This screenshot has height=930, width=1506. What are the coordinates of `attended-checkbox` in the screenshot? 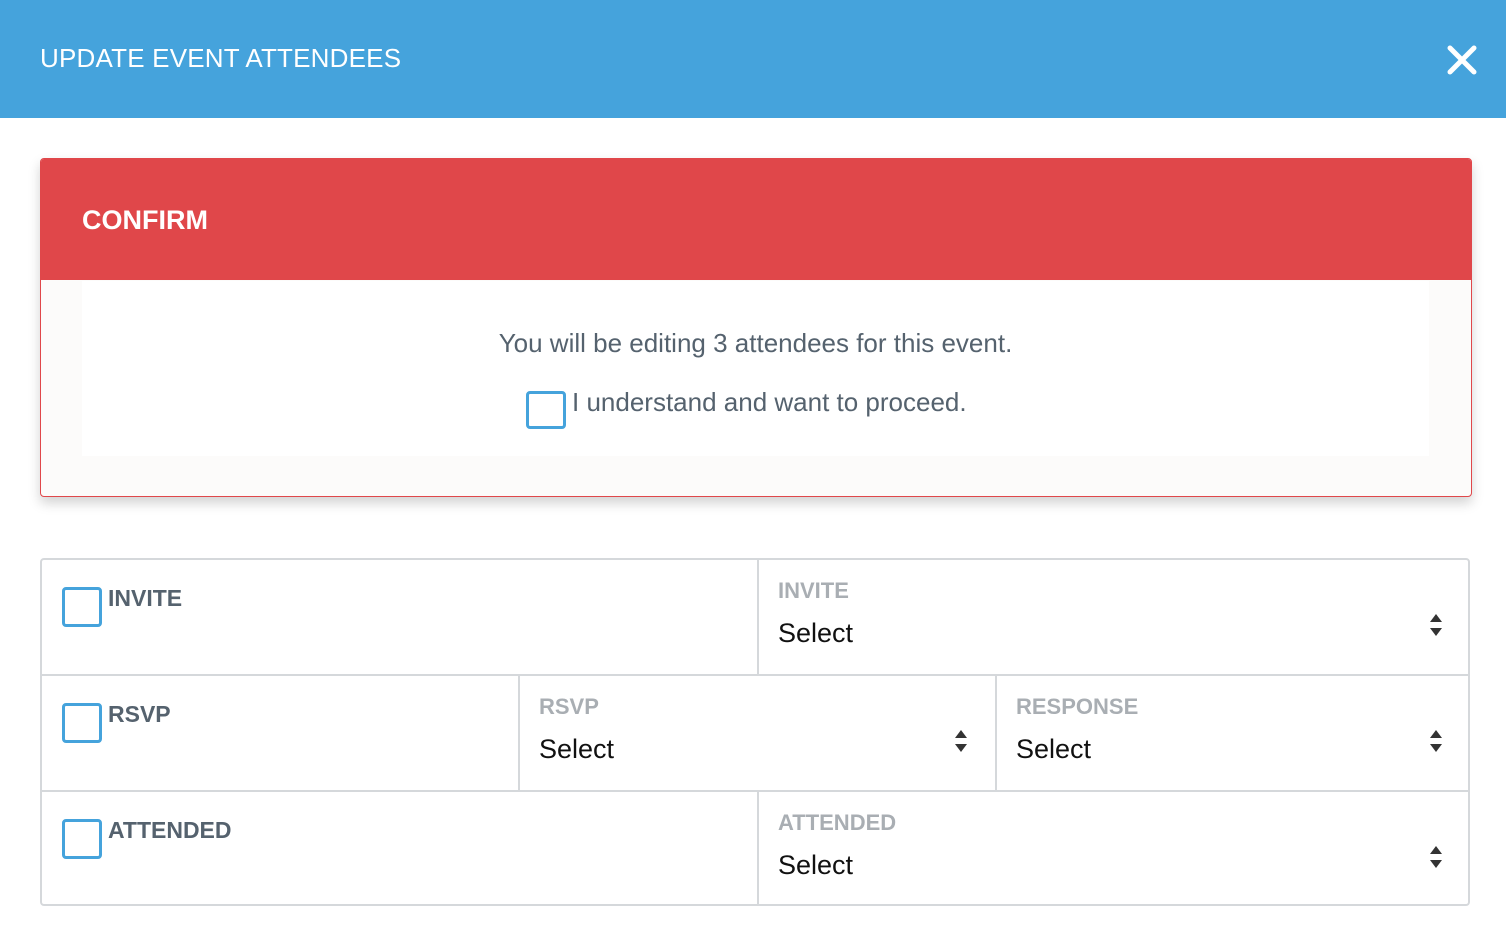 It's located at (82, 839).